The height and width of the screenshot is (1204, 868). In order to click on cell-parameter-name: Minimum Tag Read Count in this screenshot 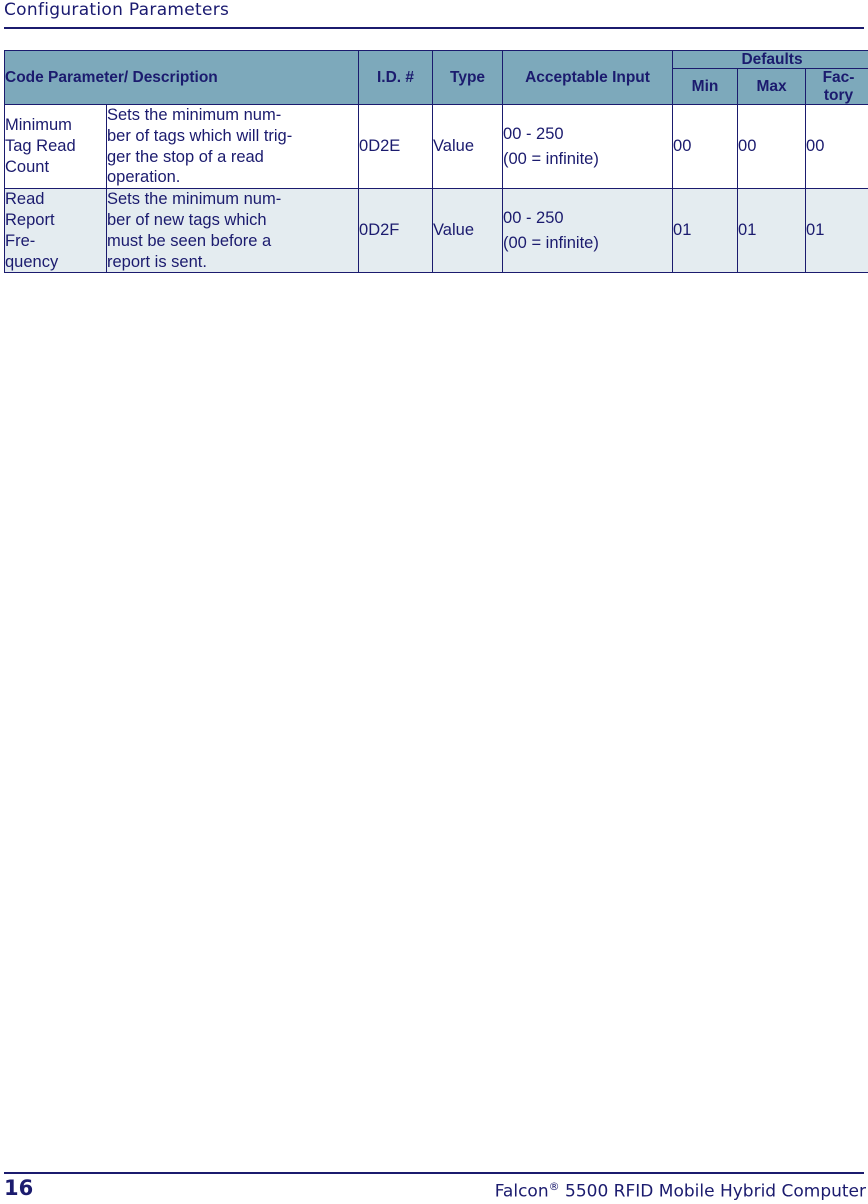, I will do `click(55, 147)`.